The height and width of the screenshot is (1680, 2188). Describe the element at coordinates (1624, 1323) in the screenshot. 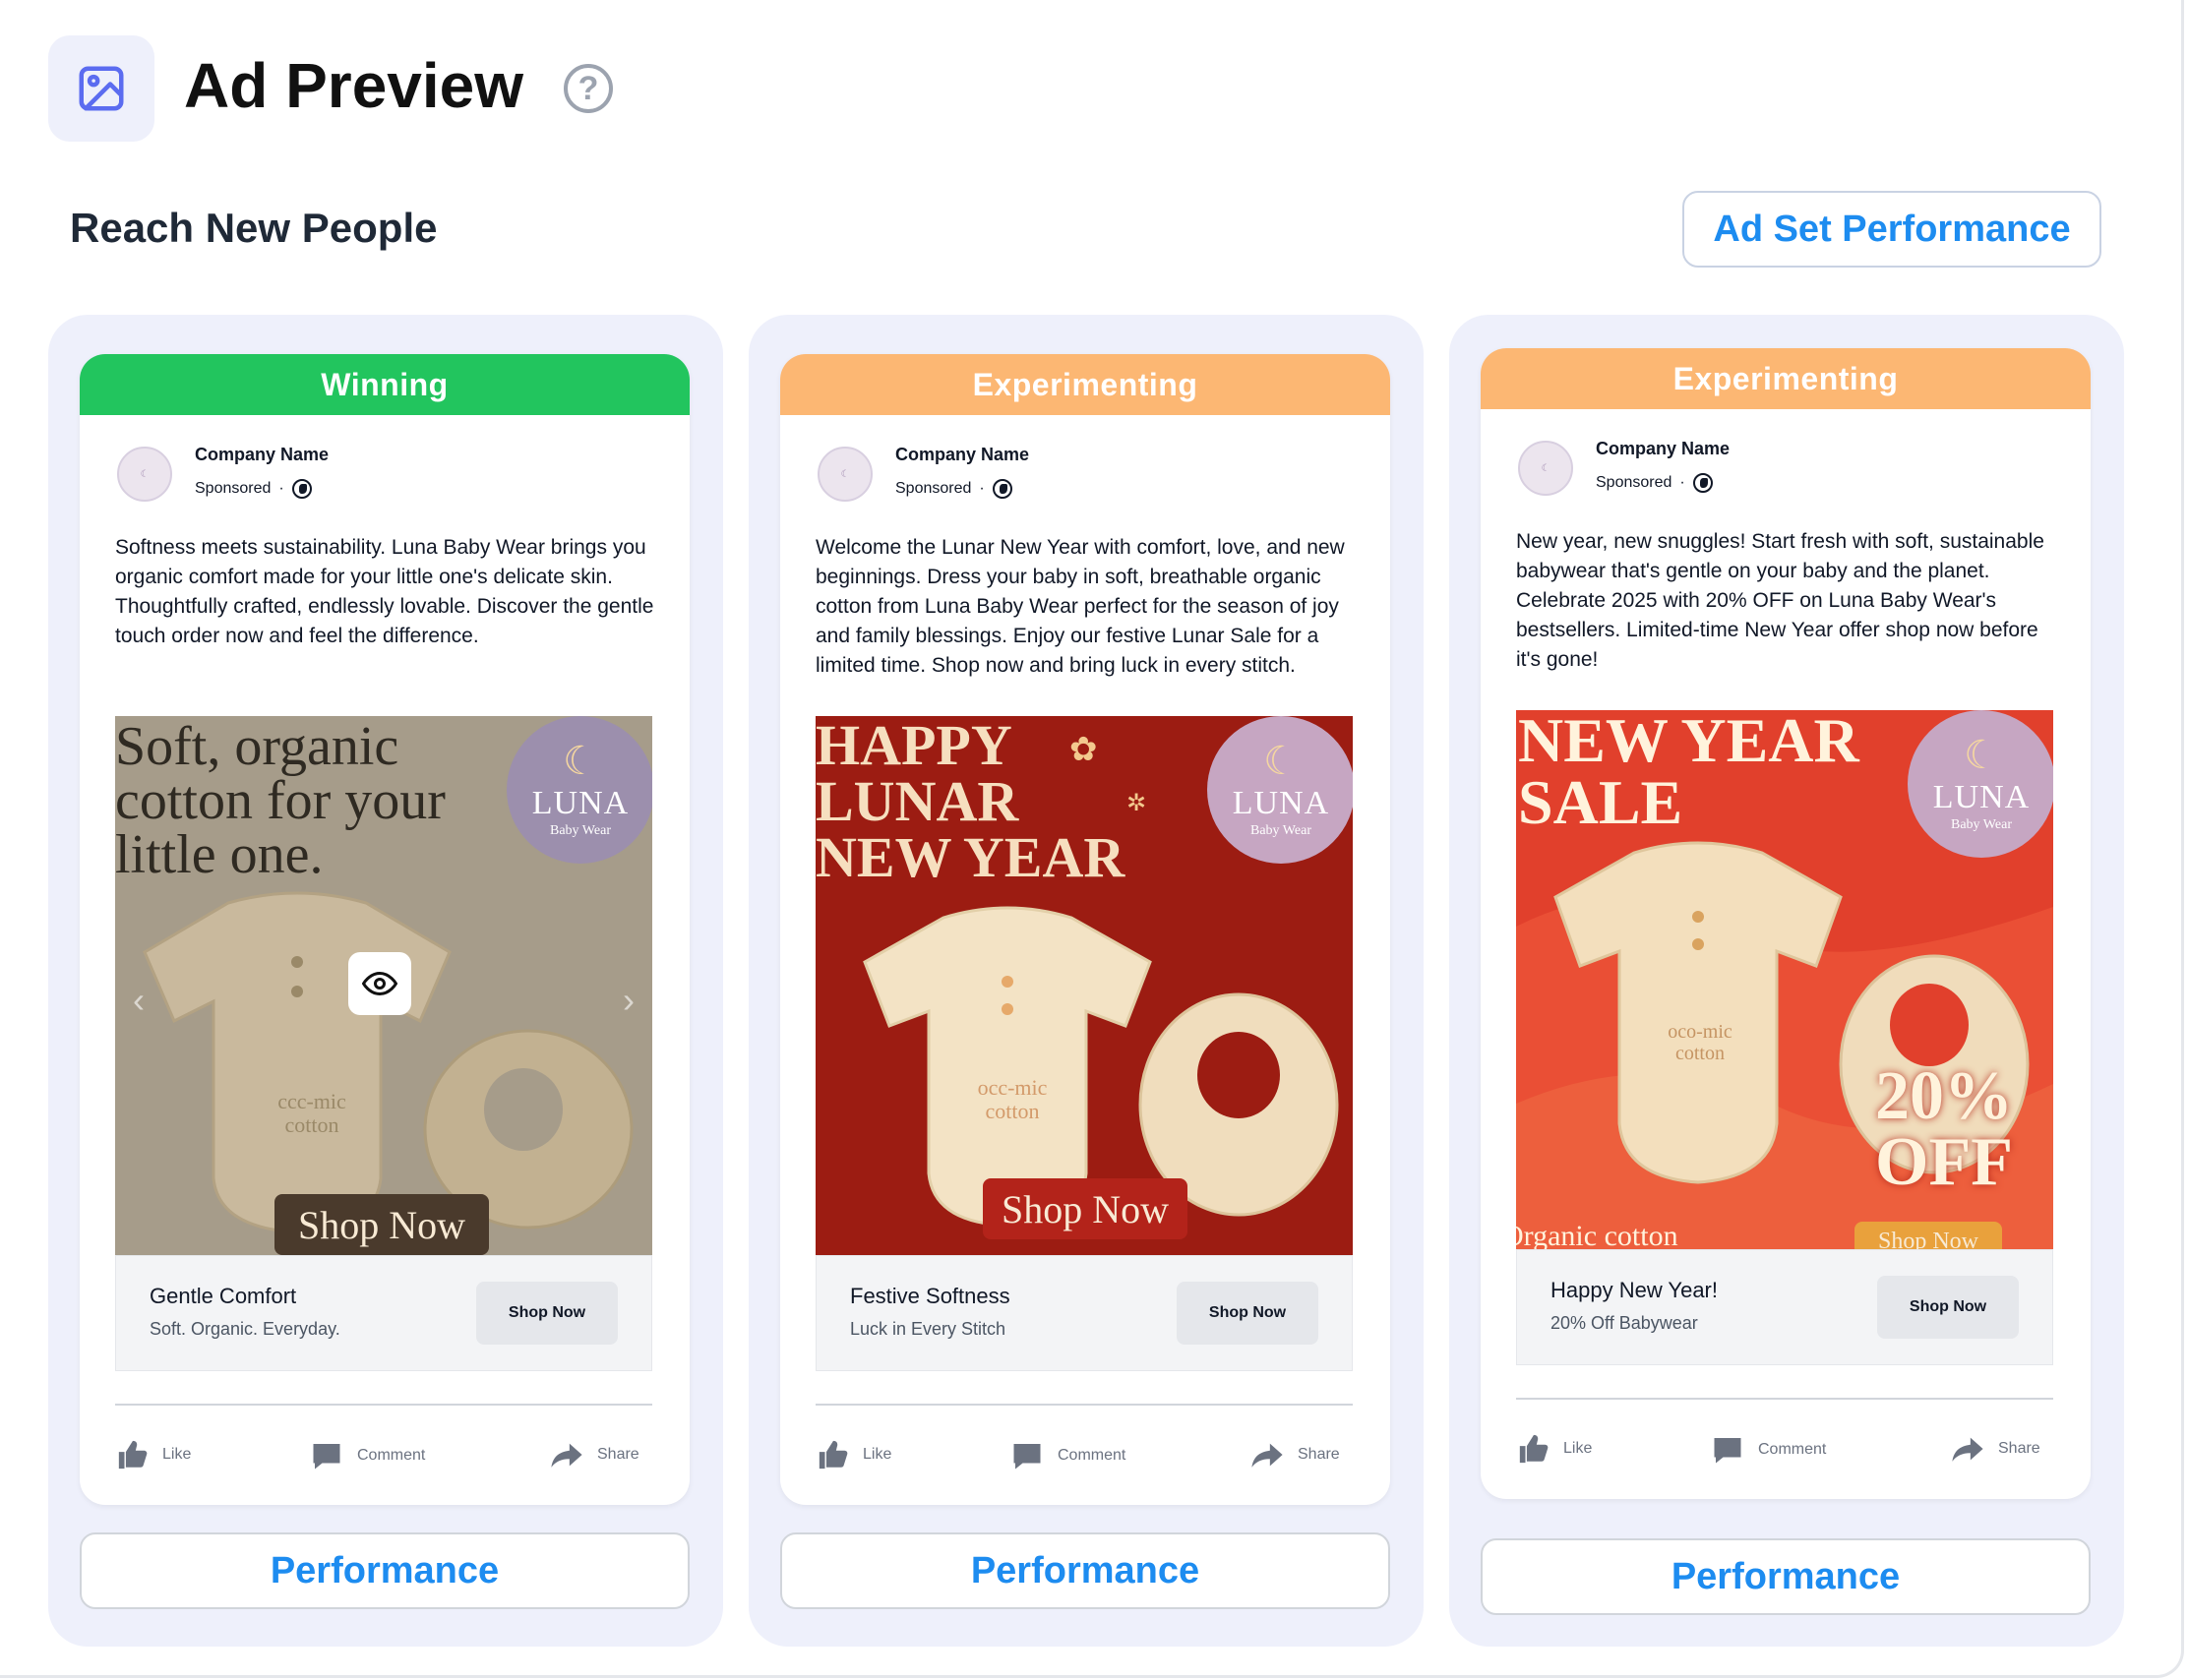

I see `cta-subtitle: 20% Off Babywear` at that location.